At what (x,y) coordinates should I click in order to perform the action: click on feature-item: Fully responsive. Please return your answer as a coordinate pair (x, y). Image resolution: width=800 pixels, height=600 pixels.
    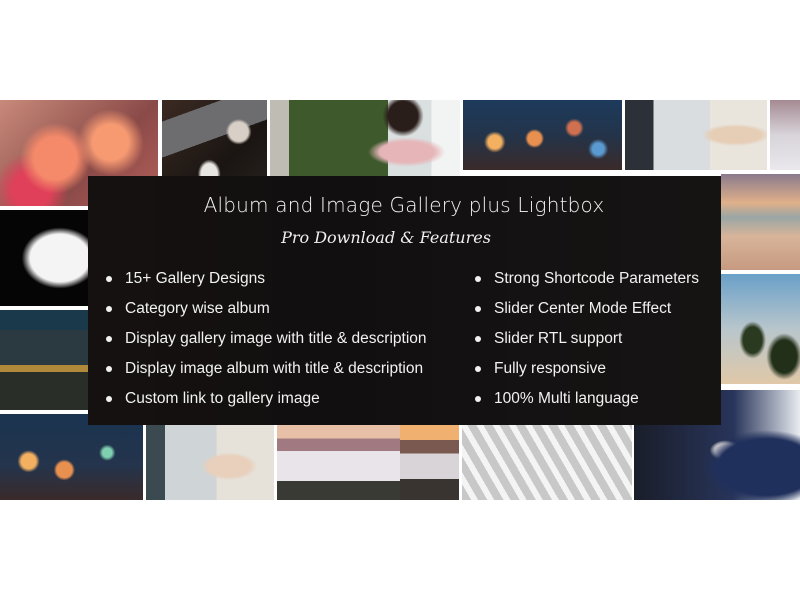
    Looking at the image, I should click on (587, 369).